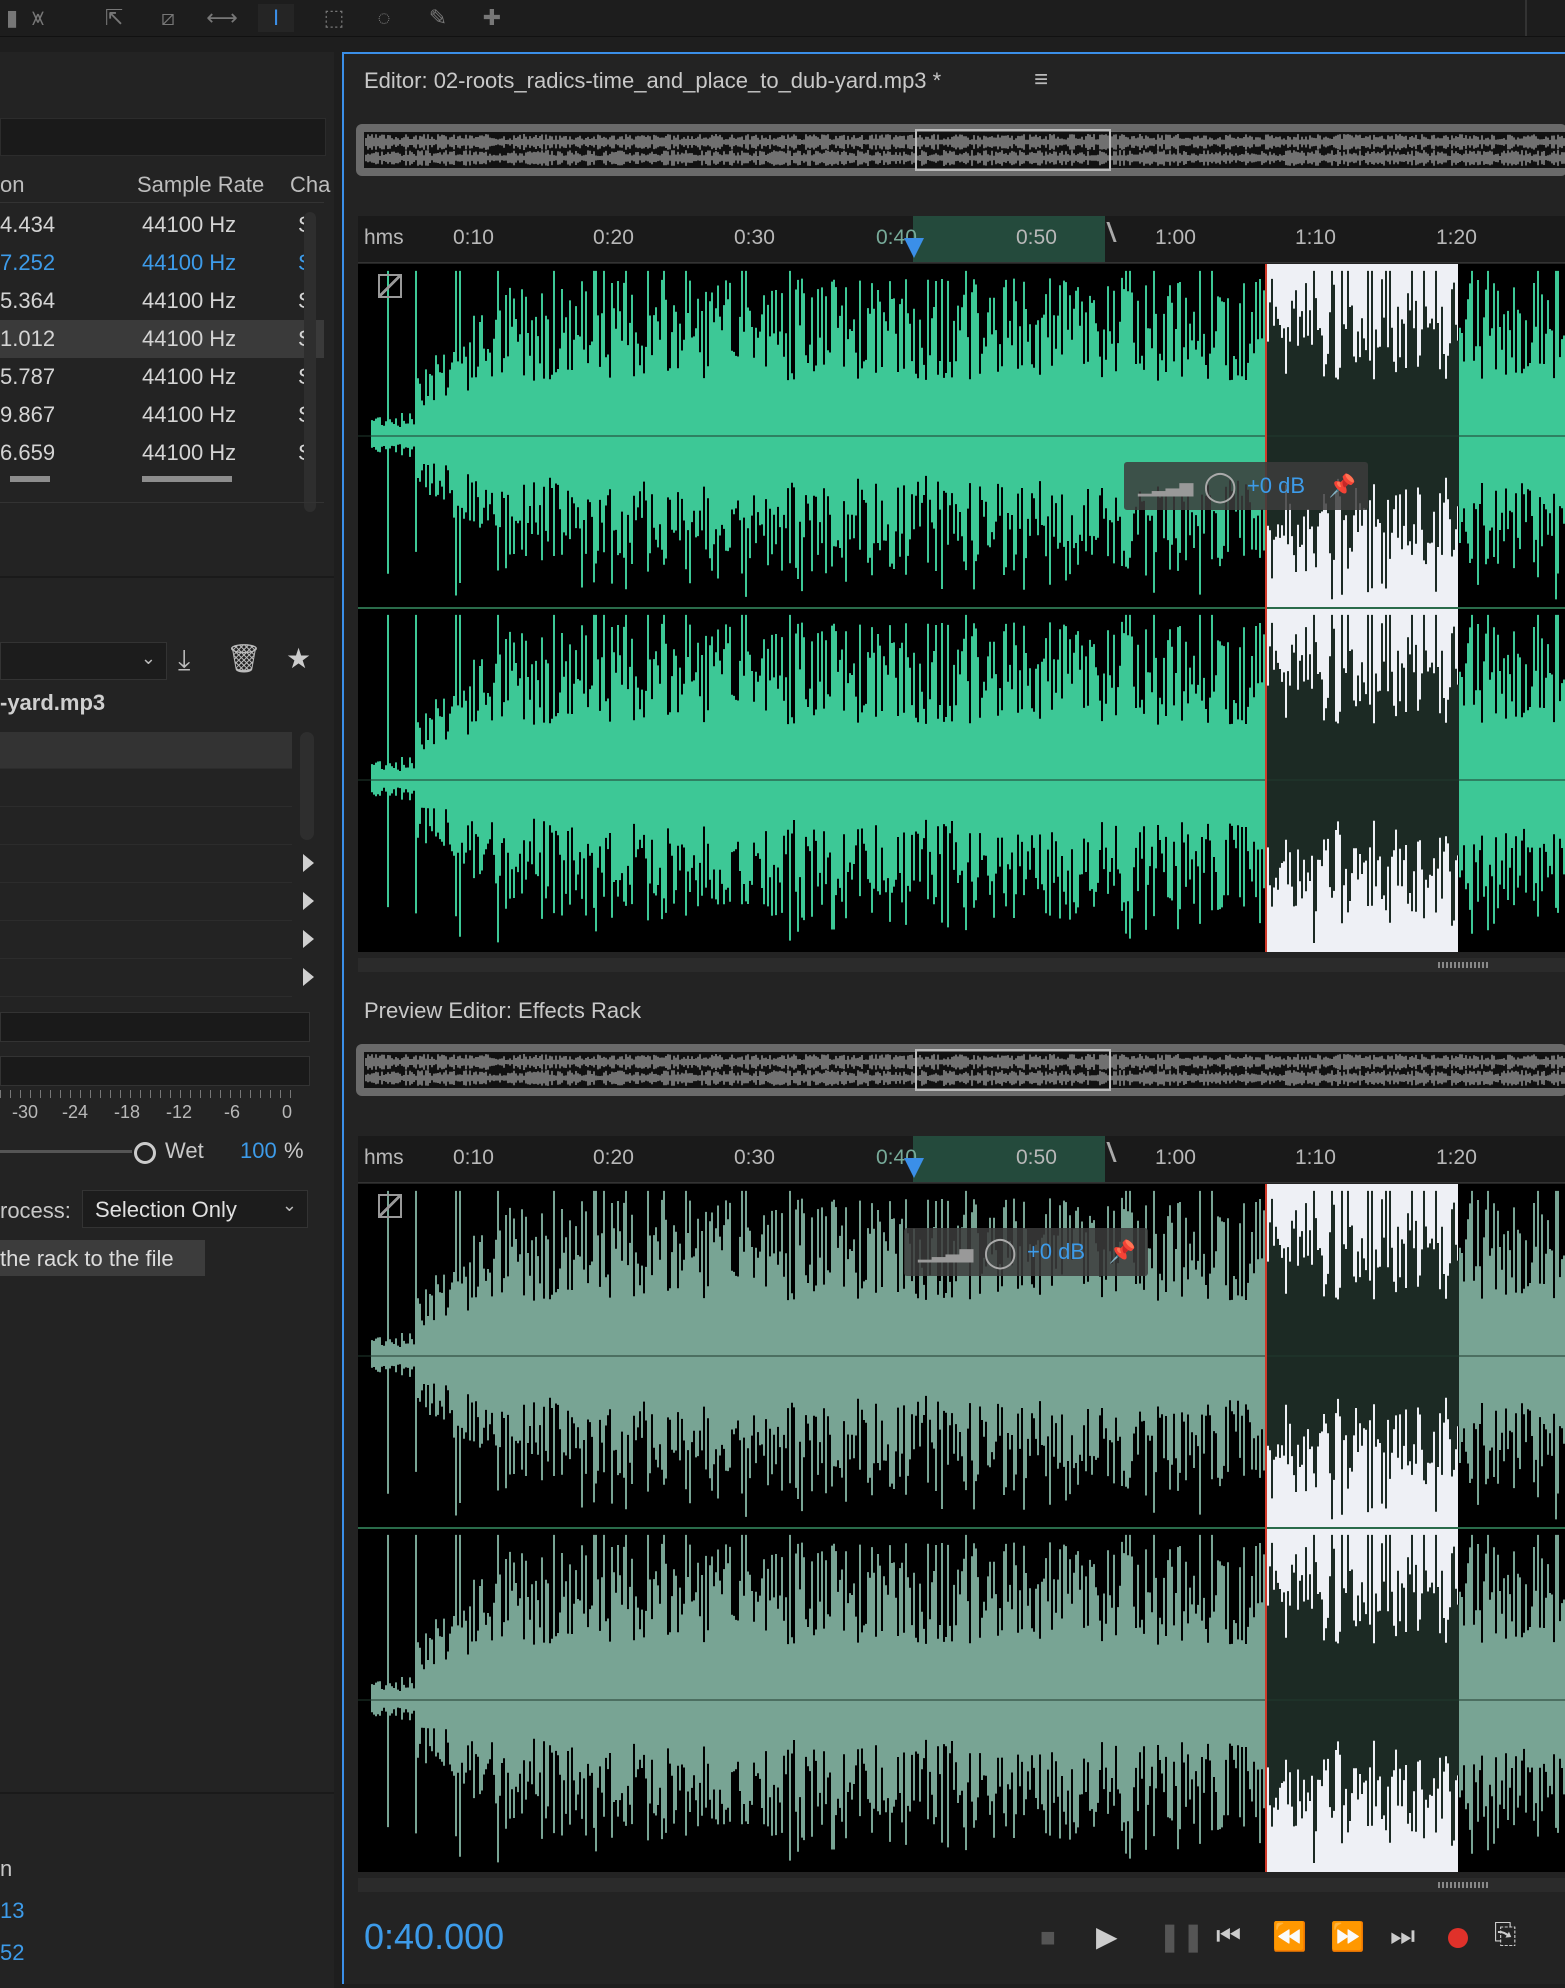 Image resolution: width=1565 pixels, height=1988 pixels. What do you see at coordinates (276, 18) in the screenshot?
I see `time-selection-tool-icon: I` at bounding box center [276, 18].